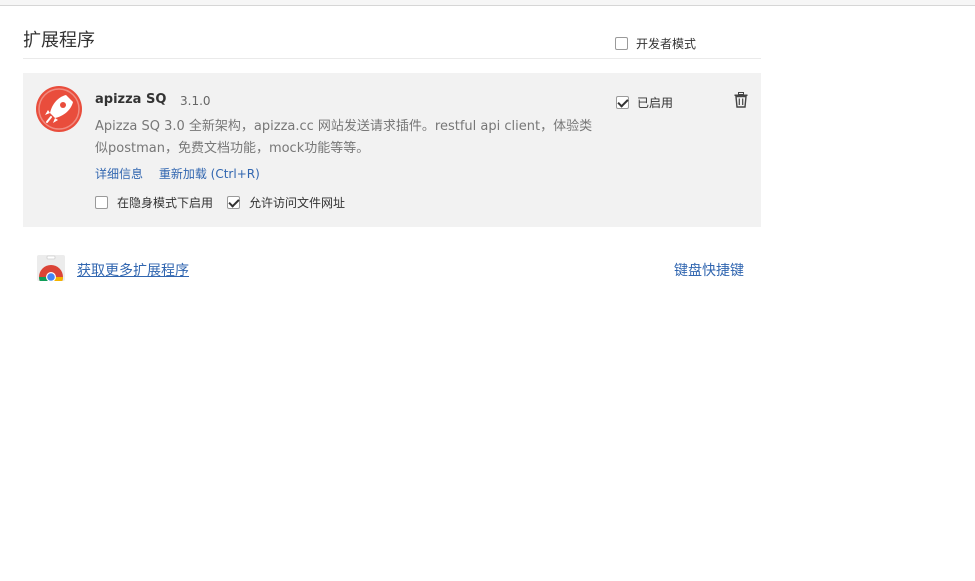  Describe the element at coordinates (165, 203) in the screenshot. I see `incognito-label: 在隐身模式下启用` at that location.